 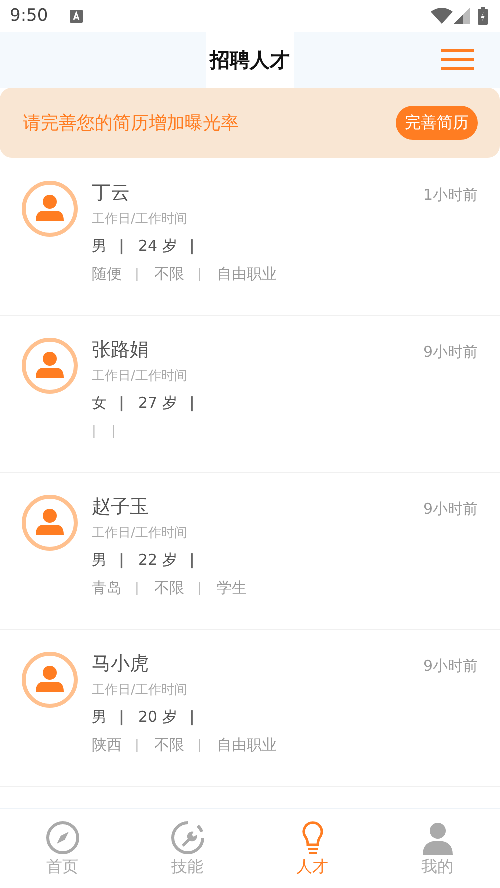 What do you see at coordinates (187, 838) in the screenshot?
I see `wrench-icon` at bounding box center [187, 838].